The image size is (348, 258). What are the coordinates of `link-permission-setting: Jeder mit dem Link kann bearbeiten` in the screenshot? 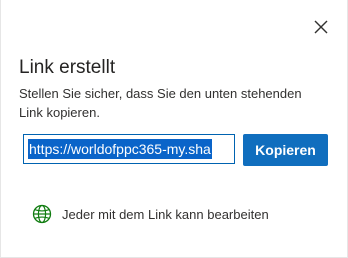 It's located at (150, 214).